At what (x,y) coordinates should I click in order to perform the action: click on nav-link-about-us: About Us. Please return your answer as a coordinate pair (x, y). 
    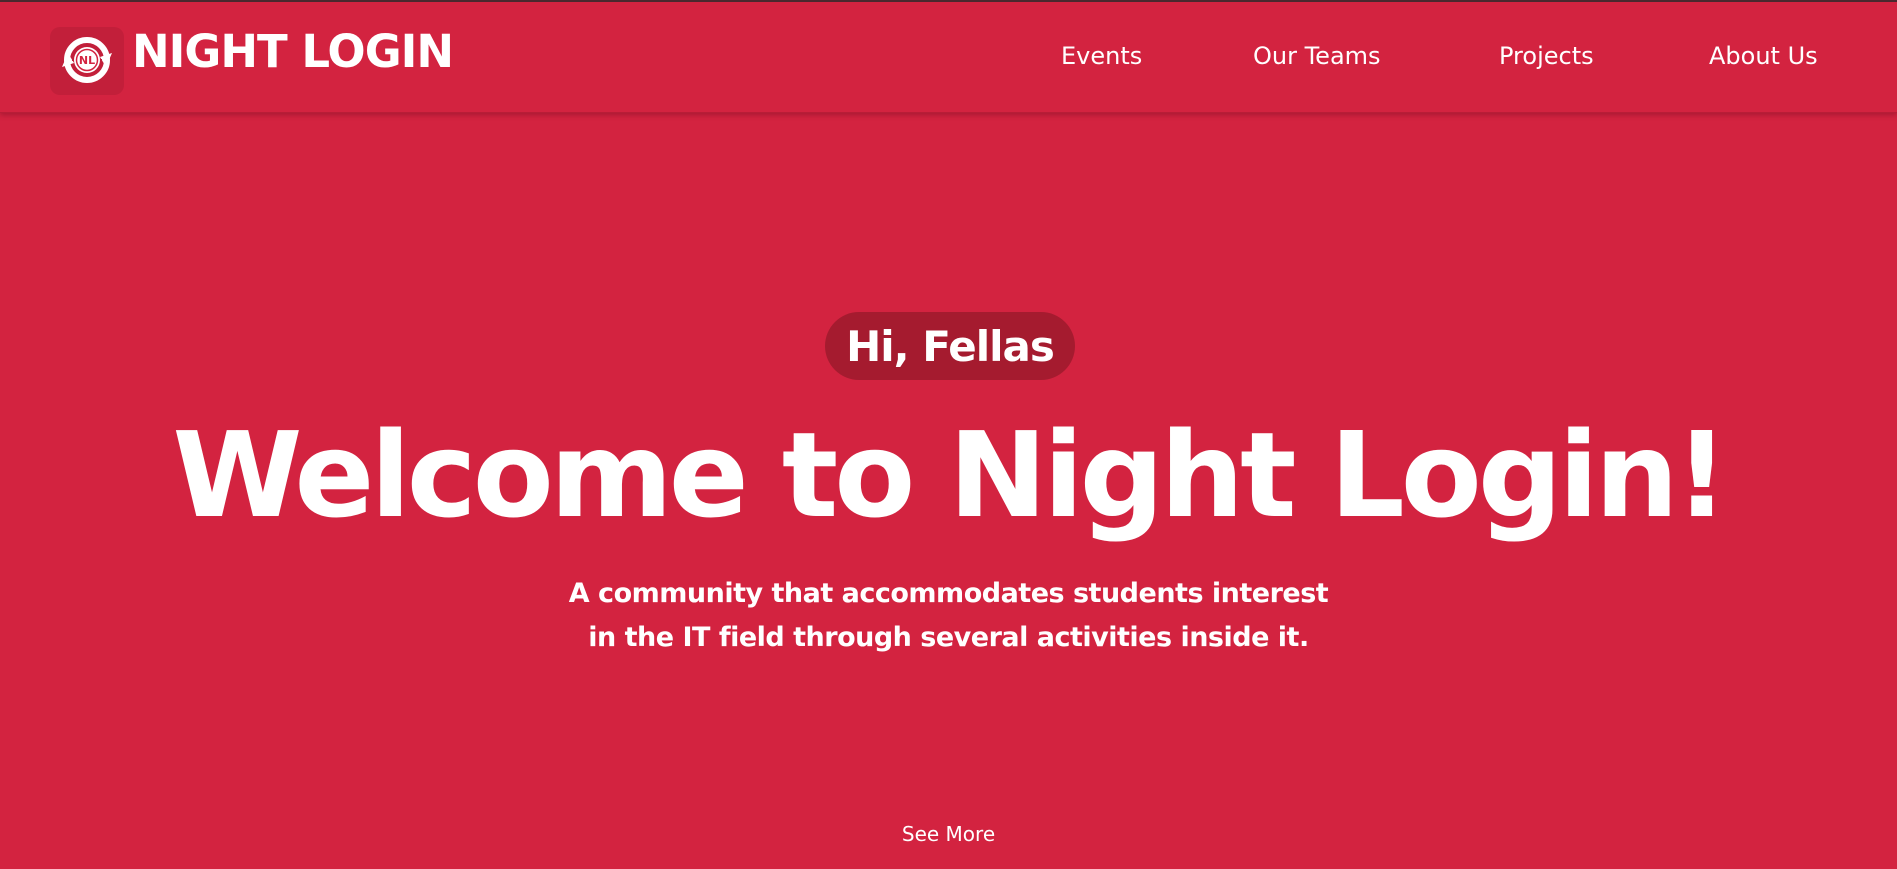
    Looking at the image, I should click on (1763, 56).